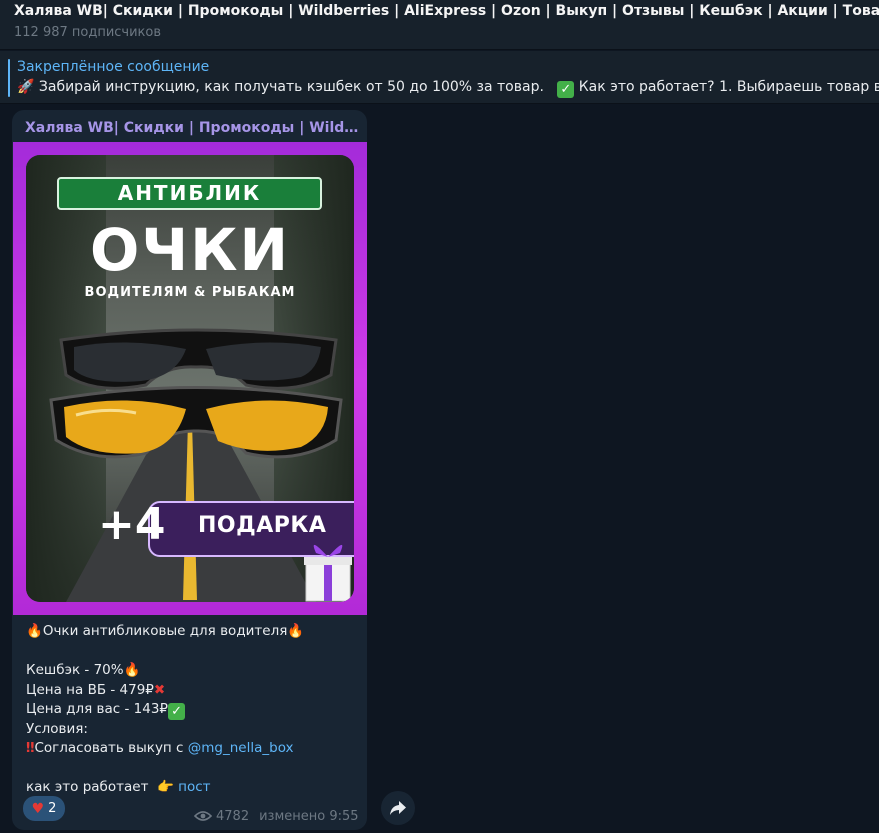 The width and height of the screenshot is (879, 833). What do you see at coordinates (87, 787) in the screenshot?
I see `how-text: как это работает` at bounding box center [87, 787].